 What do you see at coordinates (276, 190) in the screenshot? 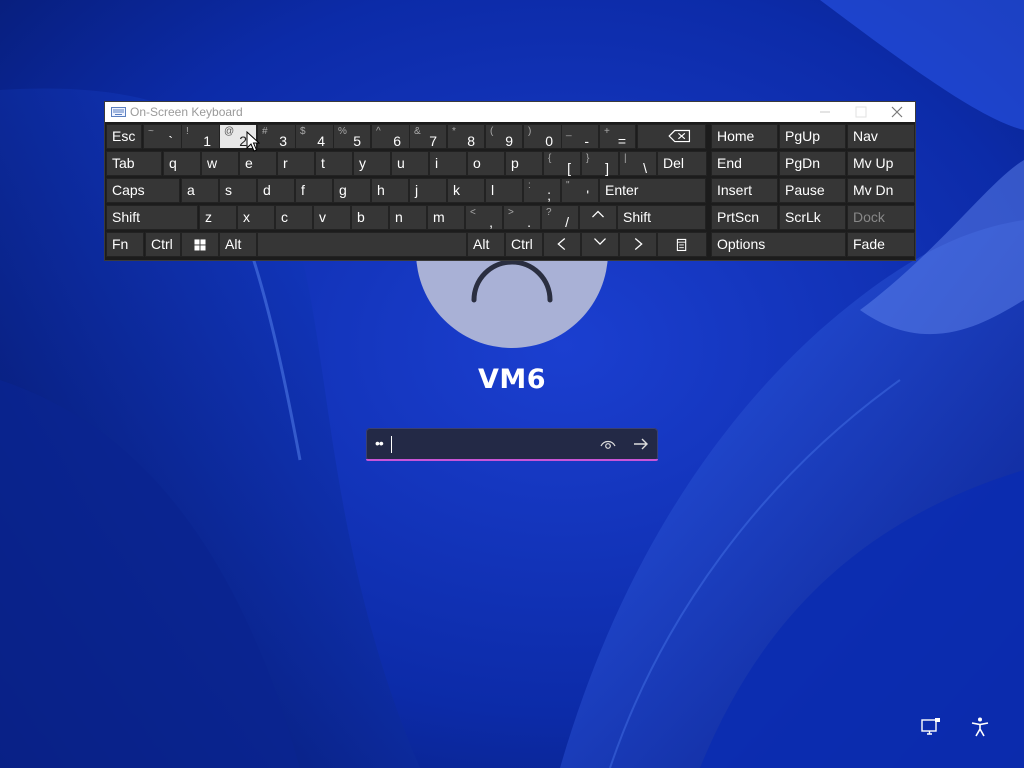
I see `key-d: d` at bounding box center [276, 190].